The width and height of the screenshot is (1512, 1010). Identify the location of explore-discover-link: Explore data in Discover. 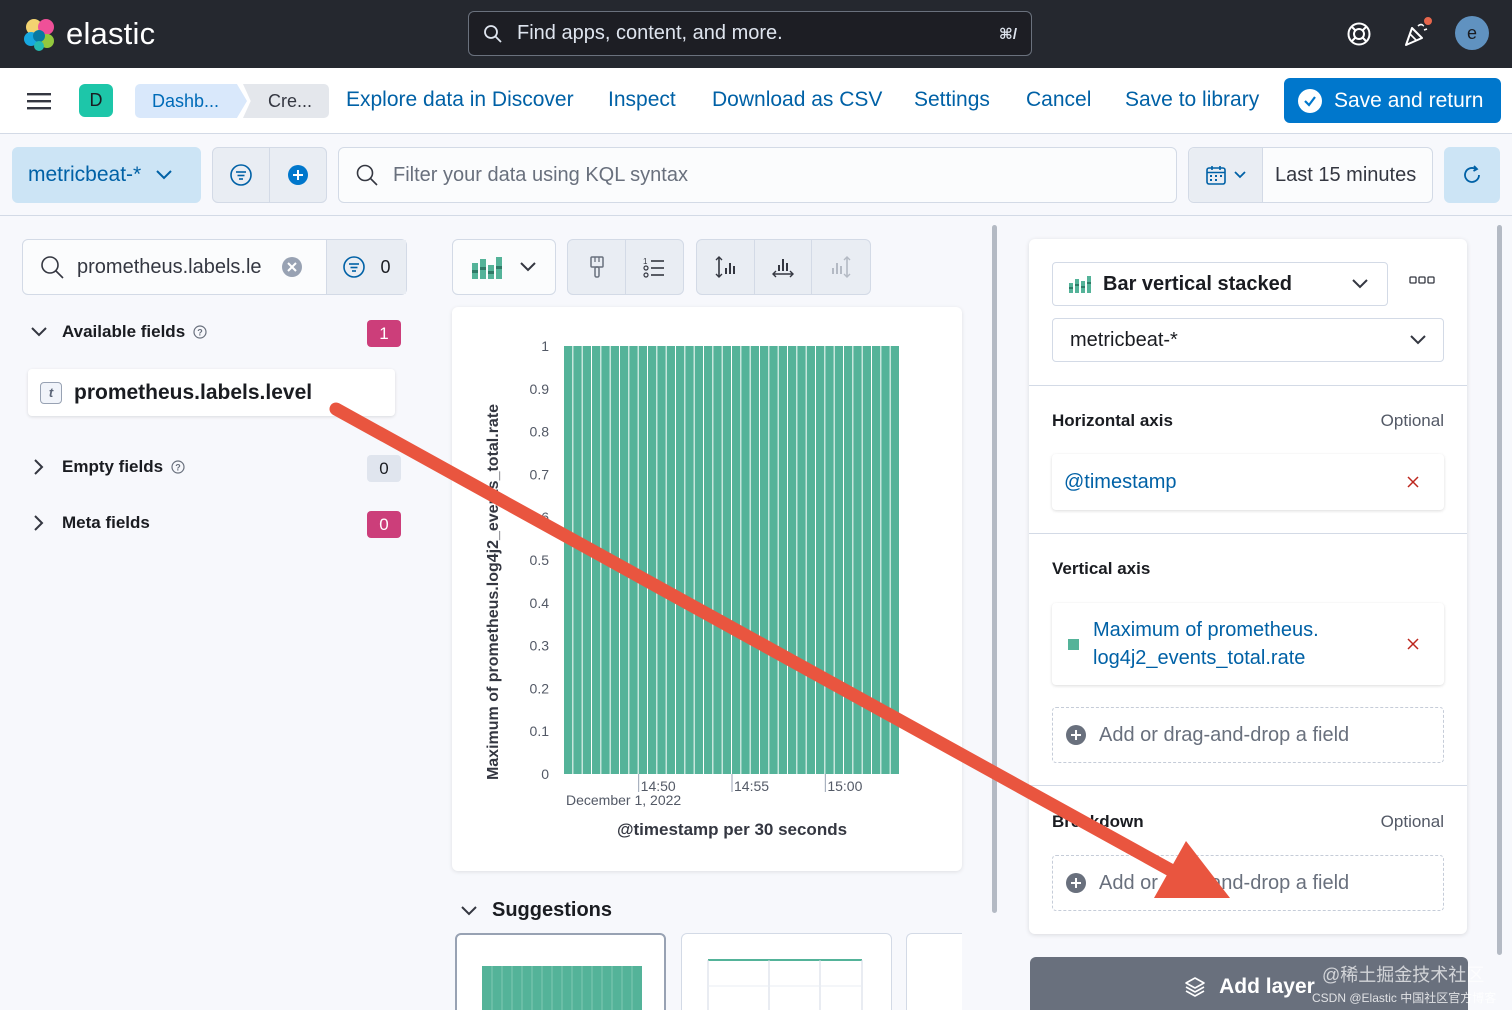
(460, 100).